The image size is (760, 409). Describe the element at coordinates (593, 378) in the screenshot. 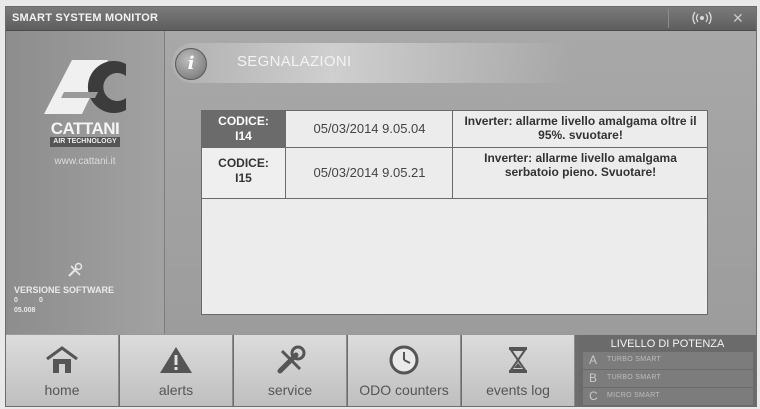

I see `power-option-letter: B` at that location.